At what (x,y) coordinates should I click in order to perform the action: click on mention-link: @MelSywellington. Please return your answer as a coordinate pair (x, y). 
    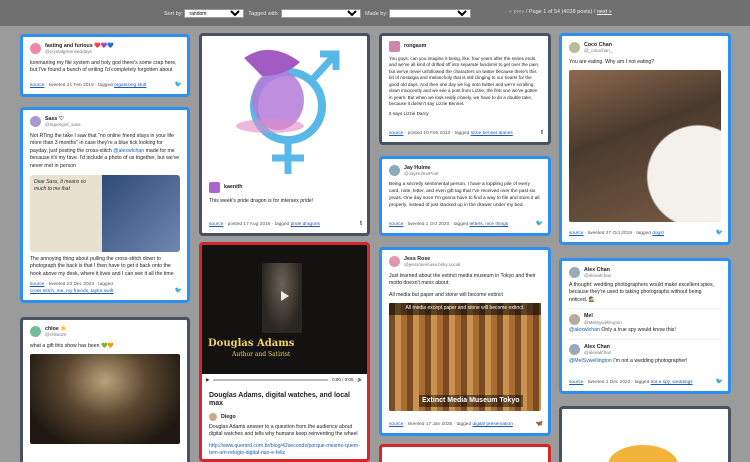
    Looking at the image, I should click on (590, 361).